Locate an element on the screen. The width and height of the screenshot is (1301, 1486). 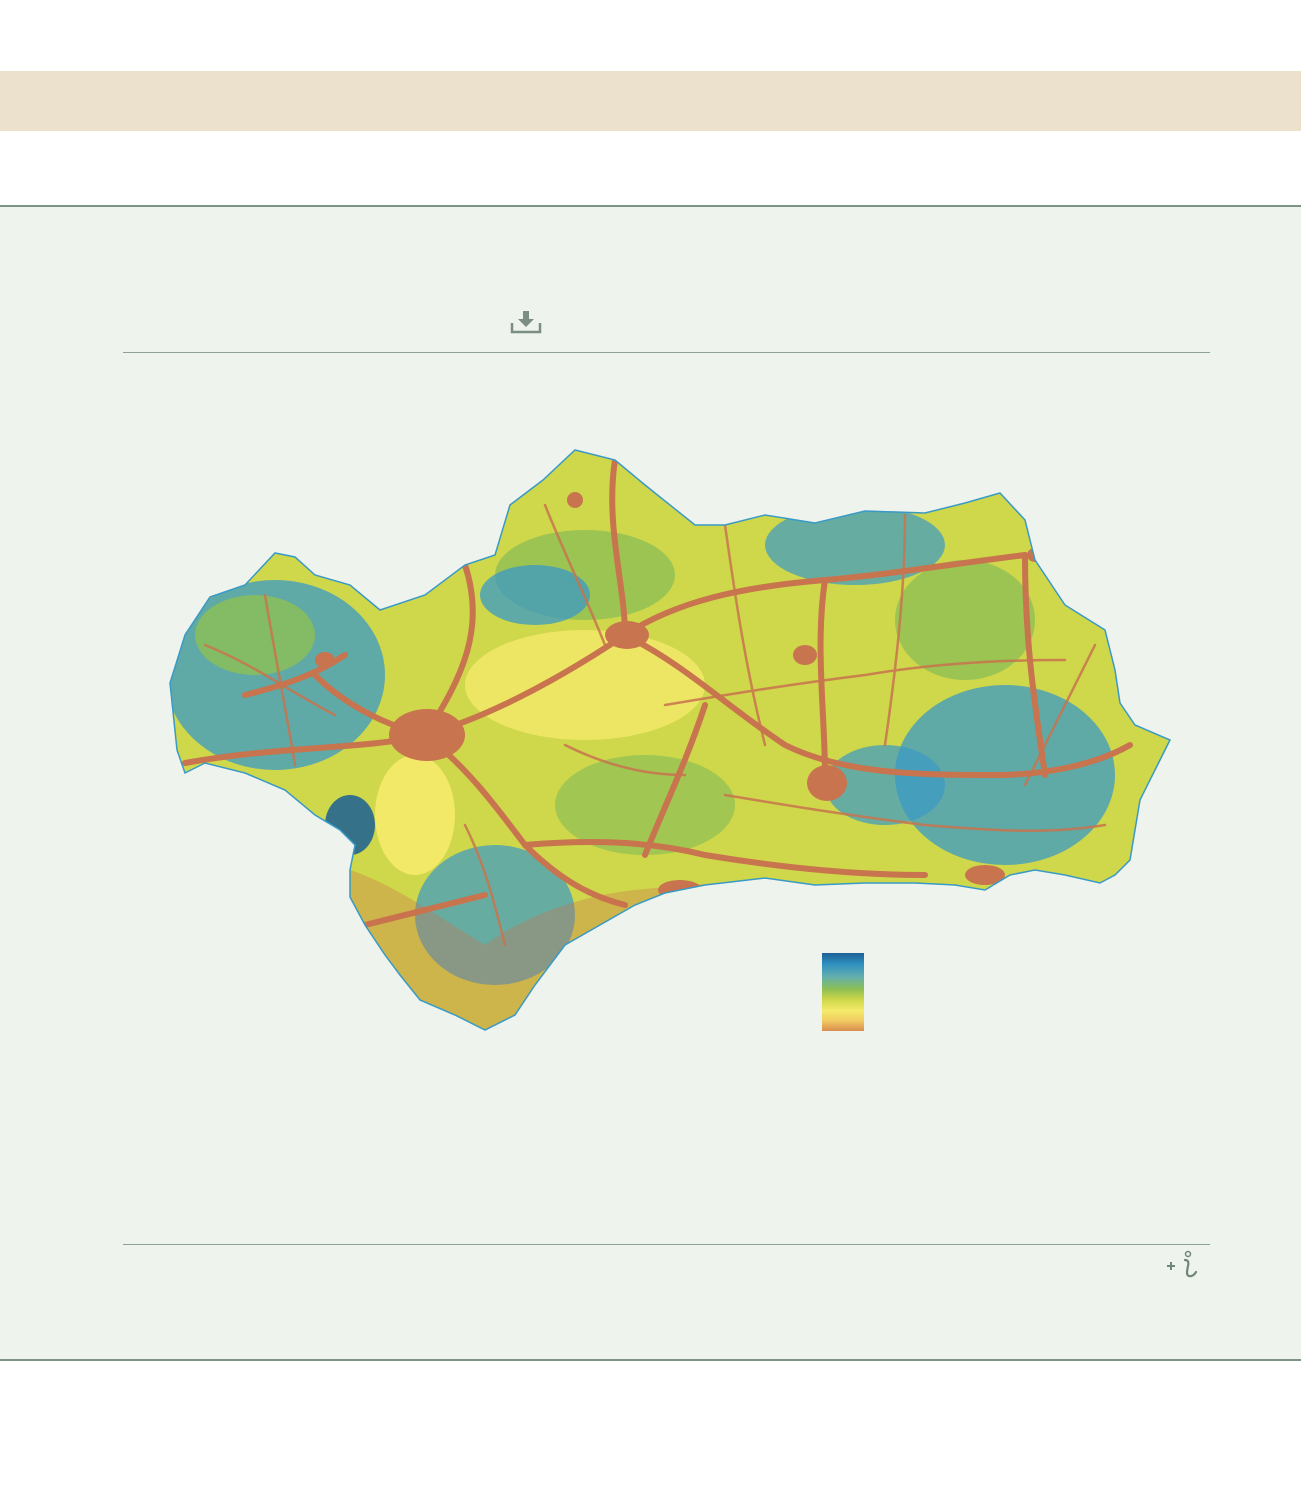
more-info-button is located at coordinates (1182, 1265).